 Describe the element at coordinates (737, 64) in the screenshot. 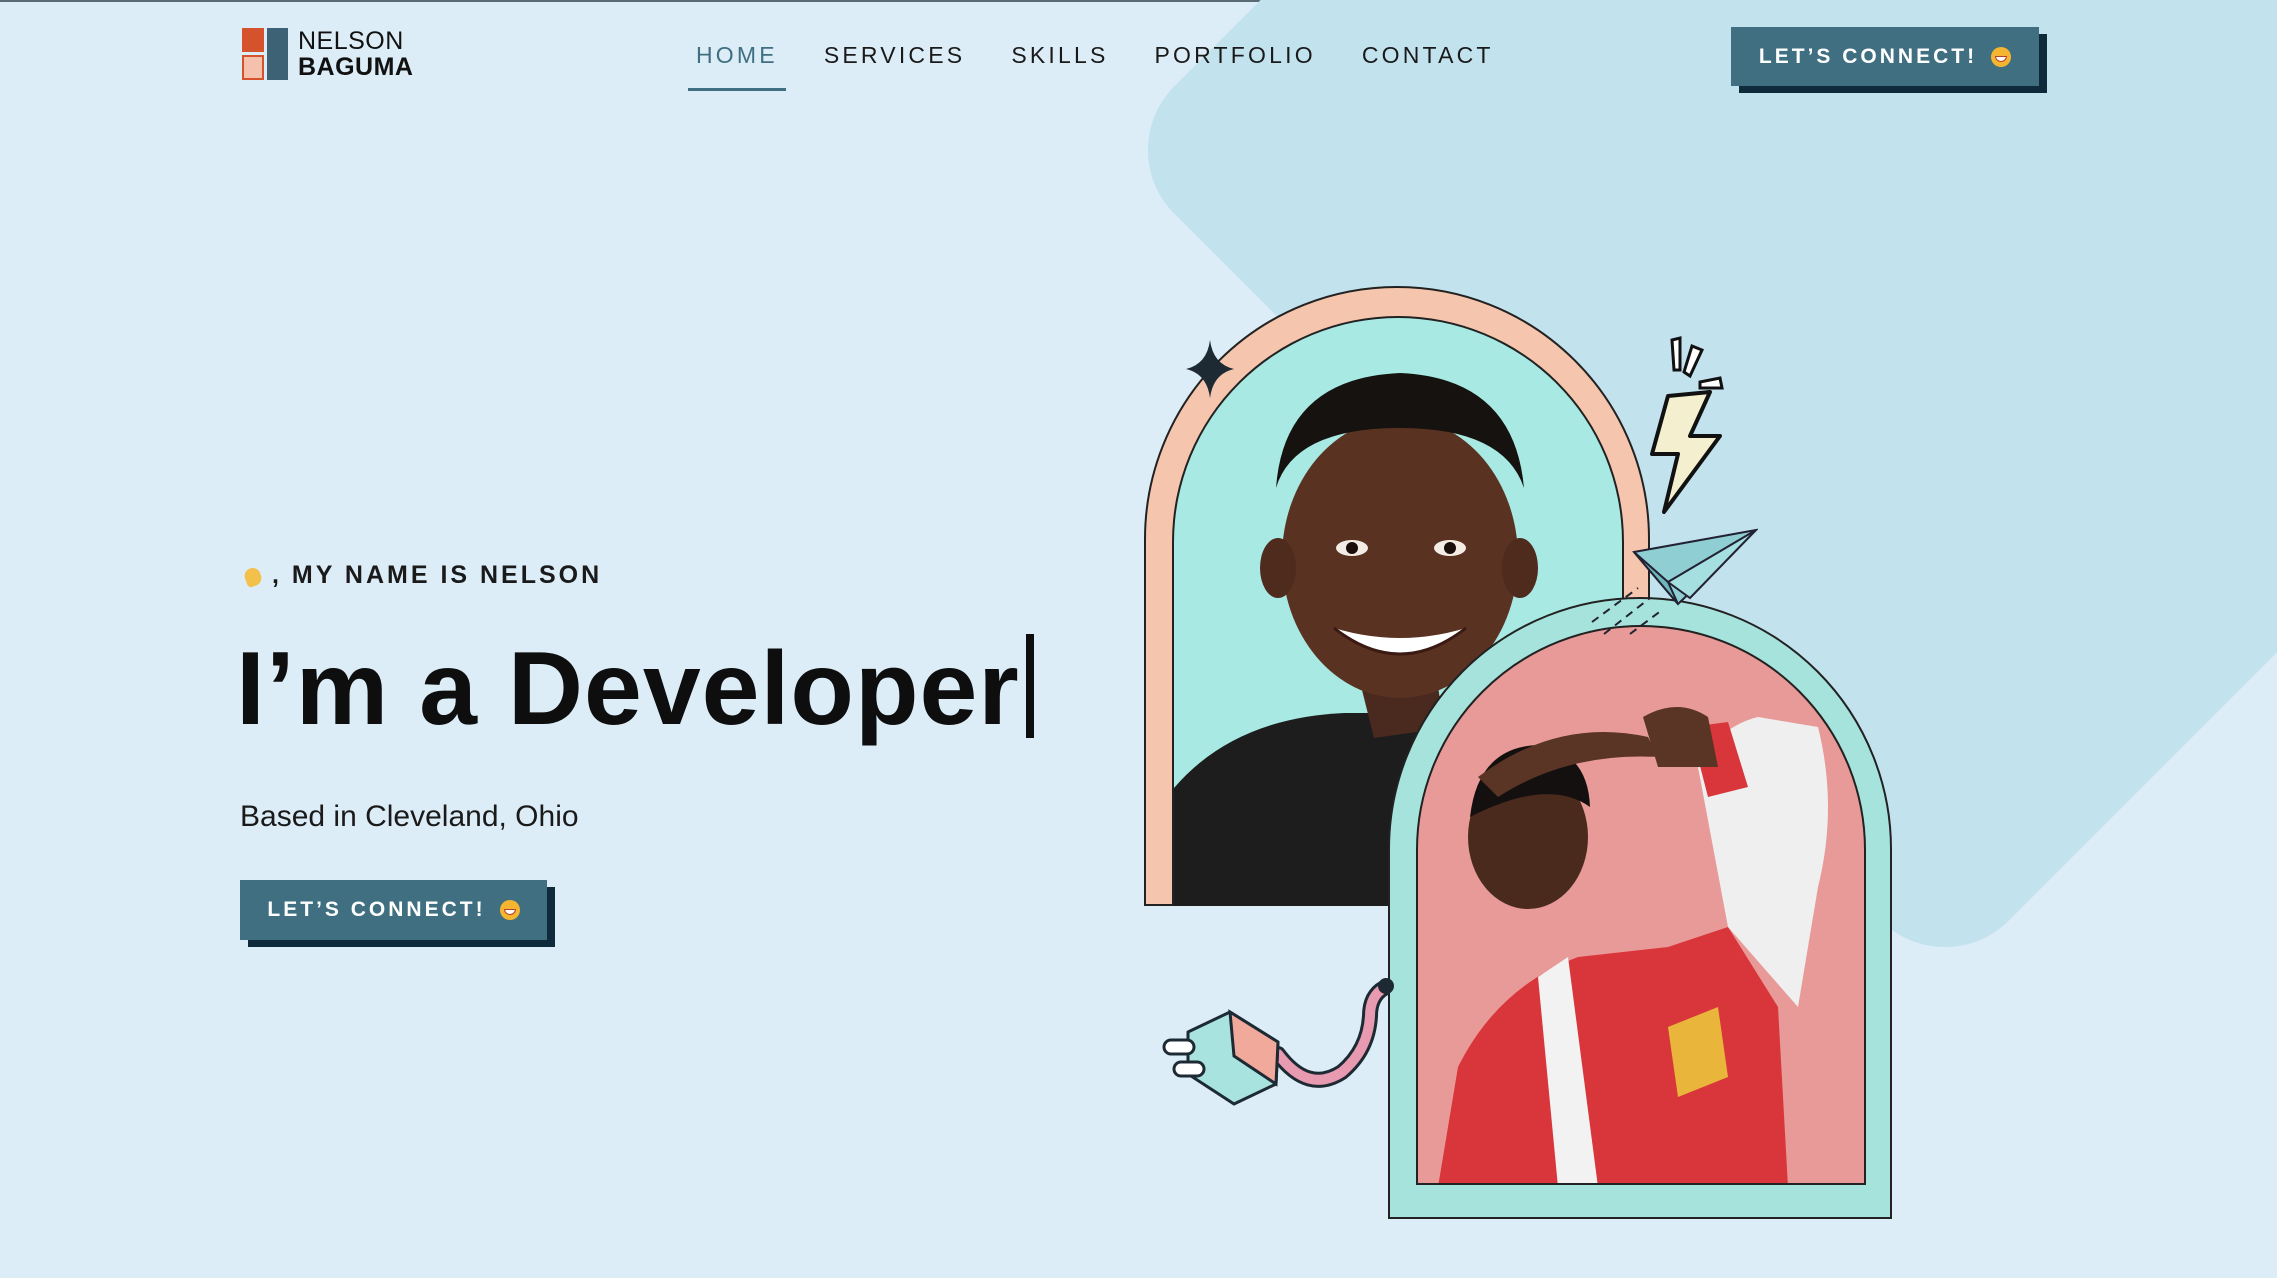

I see `nav-item-home: HOME` at that location.